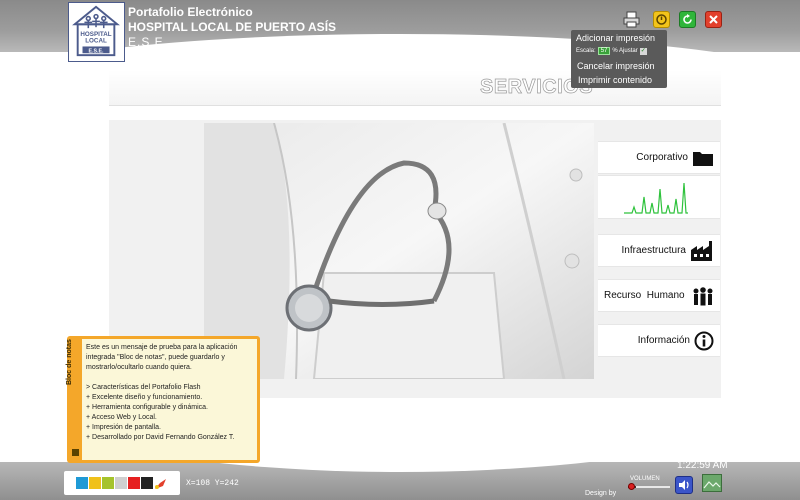 This screenshot has height=500, width=800. What do you see at coordinates (172, 378) in the screenshot?
I see `notepad-line` at bounding box center [172, 378].